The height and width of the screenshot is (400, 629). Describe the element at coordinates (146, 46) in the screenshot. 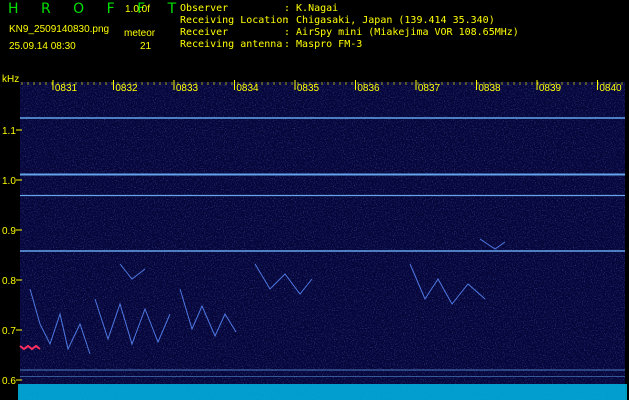

I see `meteor-count: 21` at that location.